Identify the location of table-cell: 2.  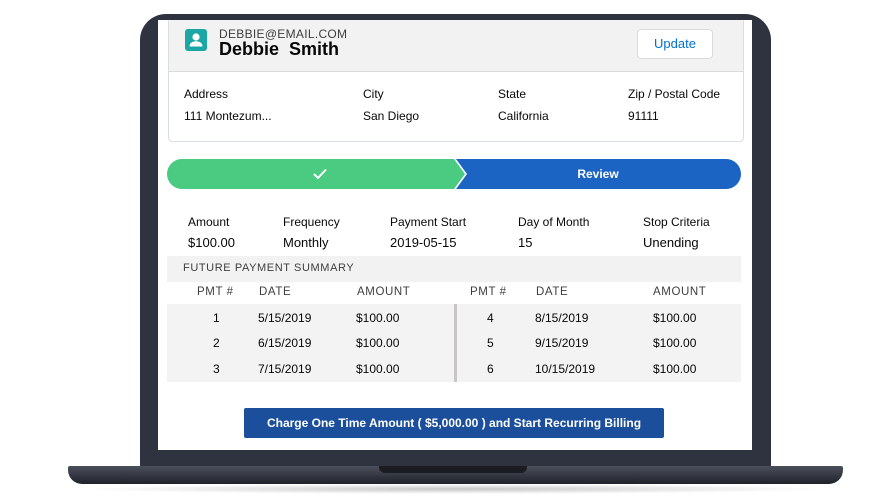
(216, 343).